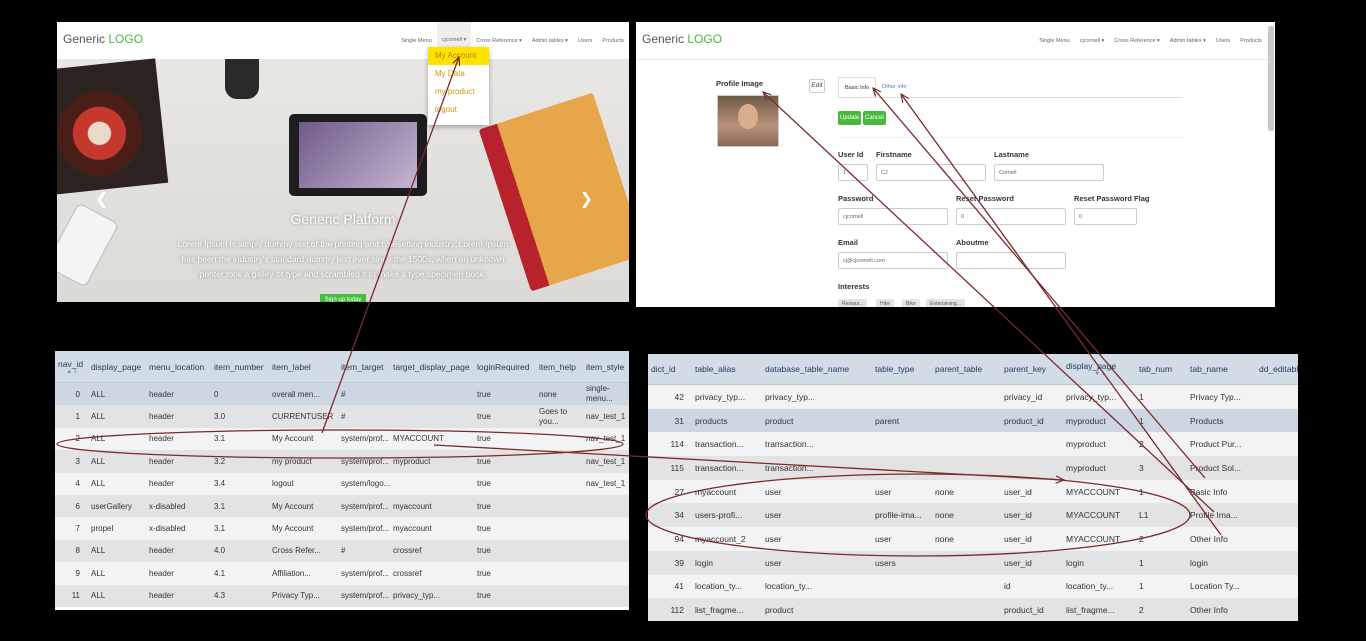 Image resolution: width=1366 pixels, height=641 pixels. Describe the element at coordinates (240, 367) in the screenshot. I see `column-header-item-number: item_number` at that location.